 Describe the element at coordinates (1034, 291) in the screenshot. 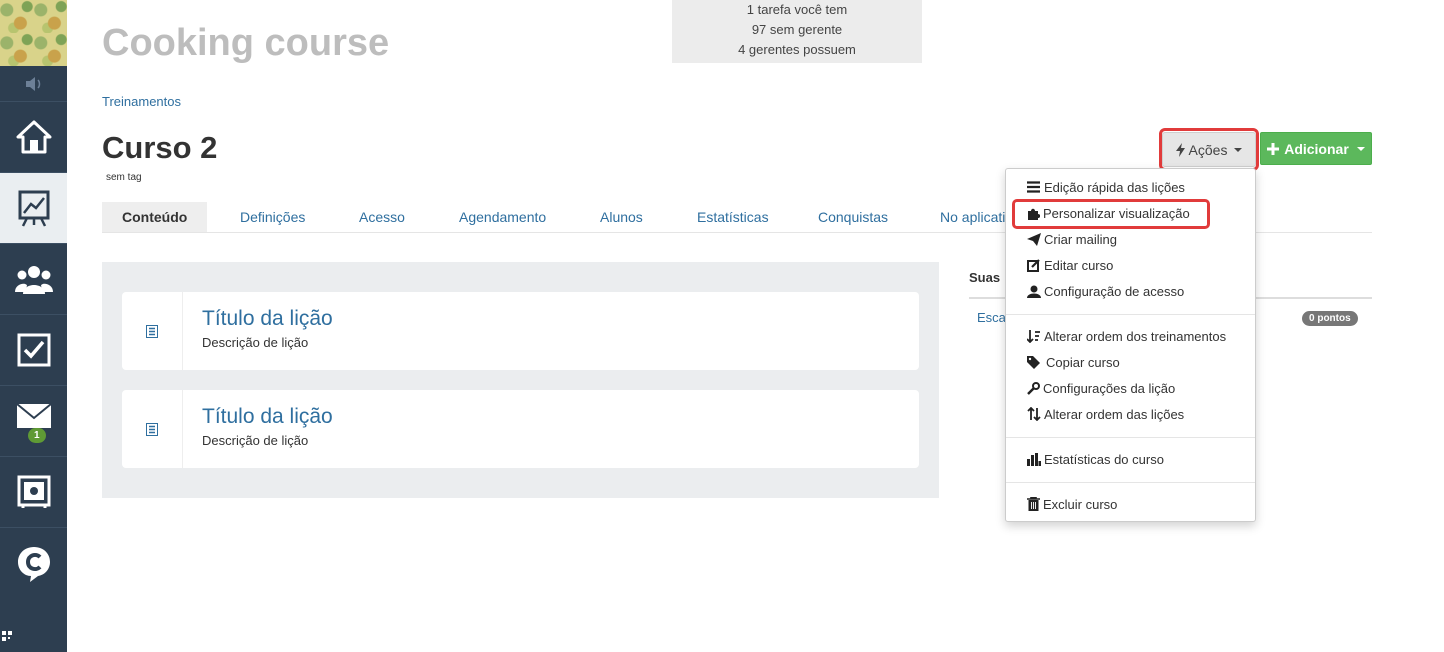

I see `user-icon` at that location.